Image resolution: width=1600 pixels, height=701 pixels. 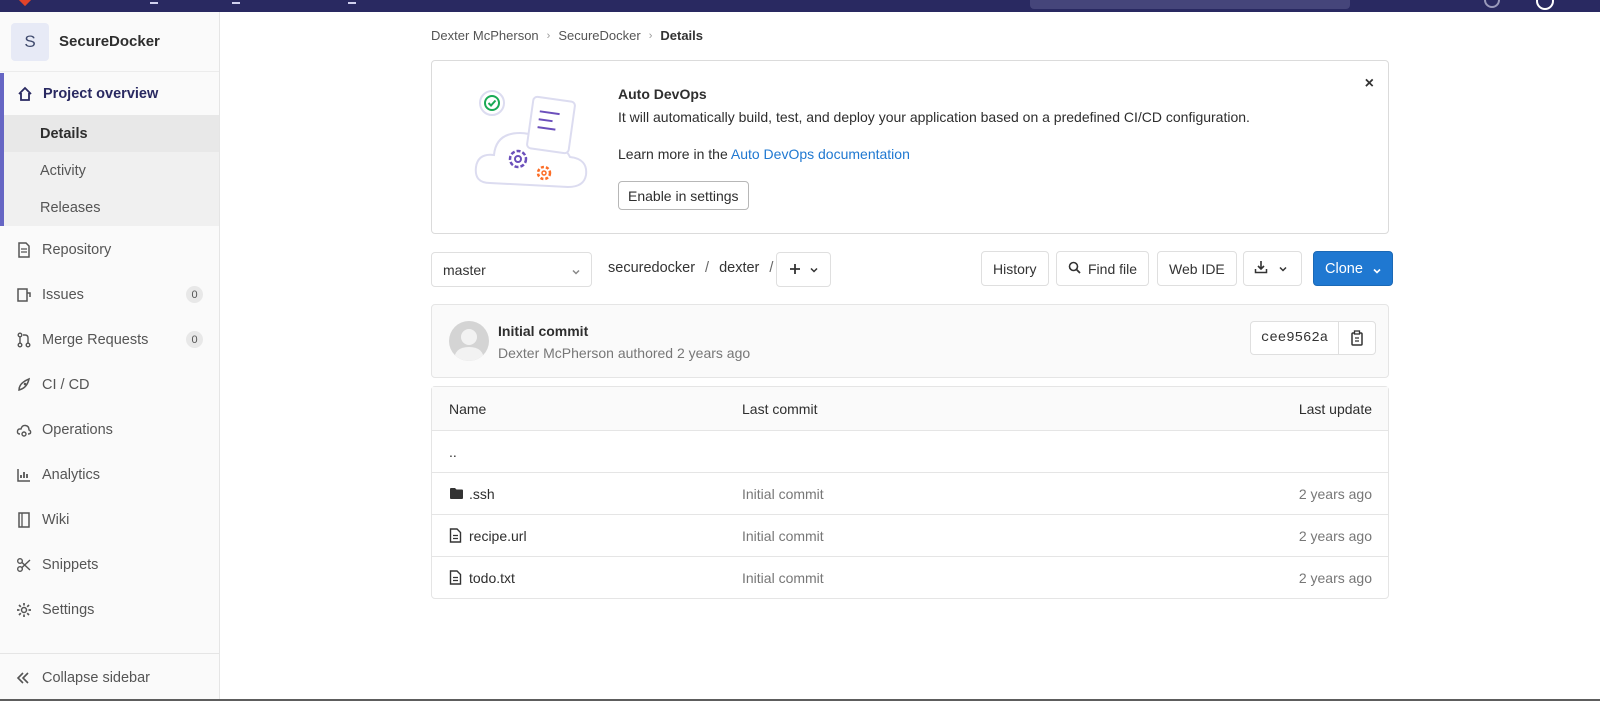 I want to click on cloud-gear-icon, so click(x=24, y=430).